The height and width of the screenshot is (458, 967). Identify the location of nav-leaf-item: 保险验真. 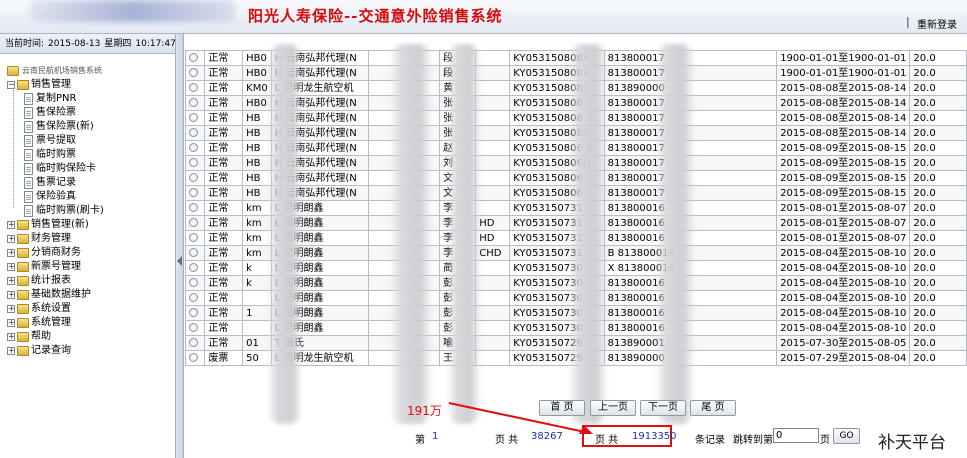
(87, 197).